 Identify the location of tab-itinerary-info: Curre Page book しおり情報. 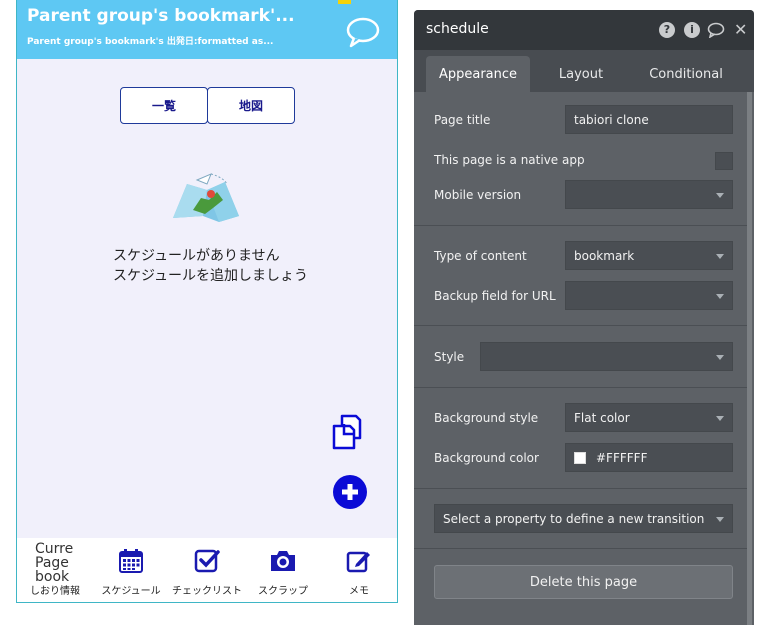
(55, 570).